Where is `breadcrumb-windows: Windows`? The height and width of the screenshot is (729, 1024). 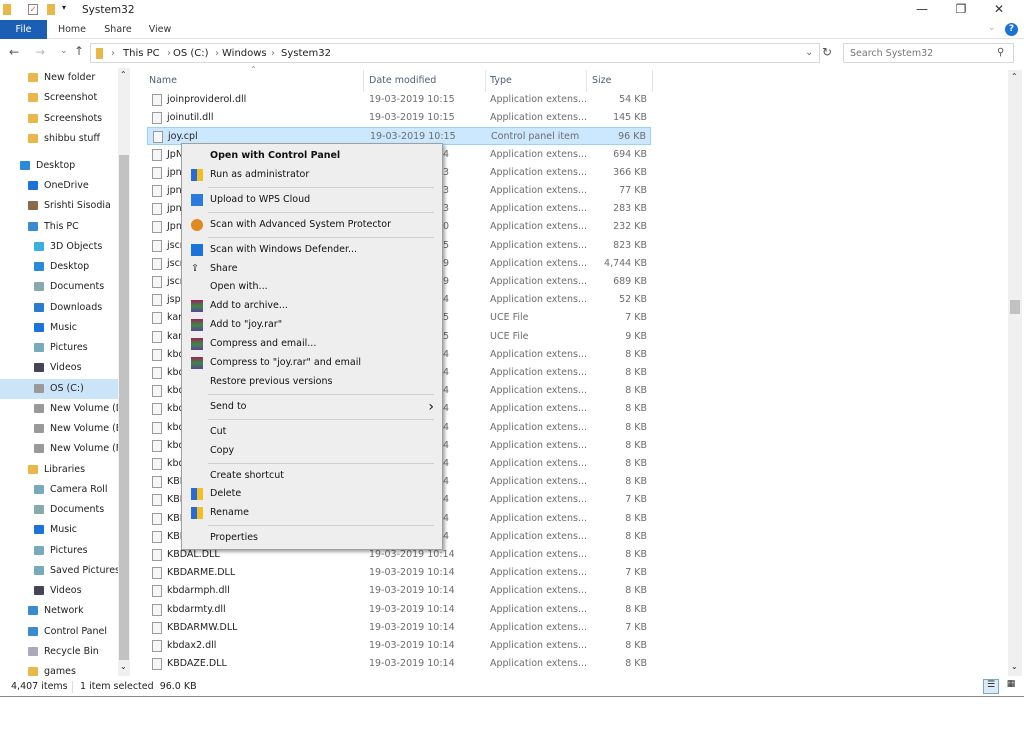
breadcrumb-windows: Windows is located at coordinates (244, 53).